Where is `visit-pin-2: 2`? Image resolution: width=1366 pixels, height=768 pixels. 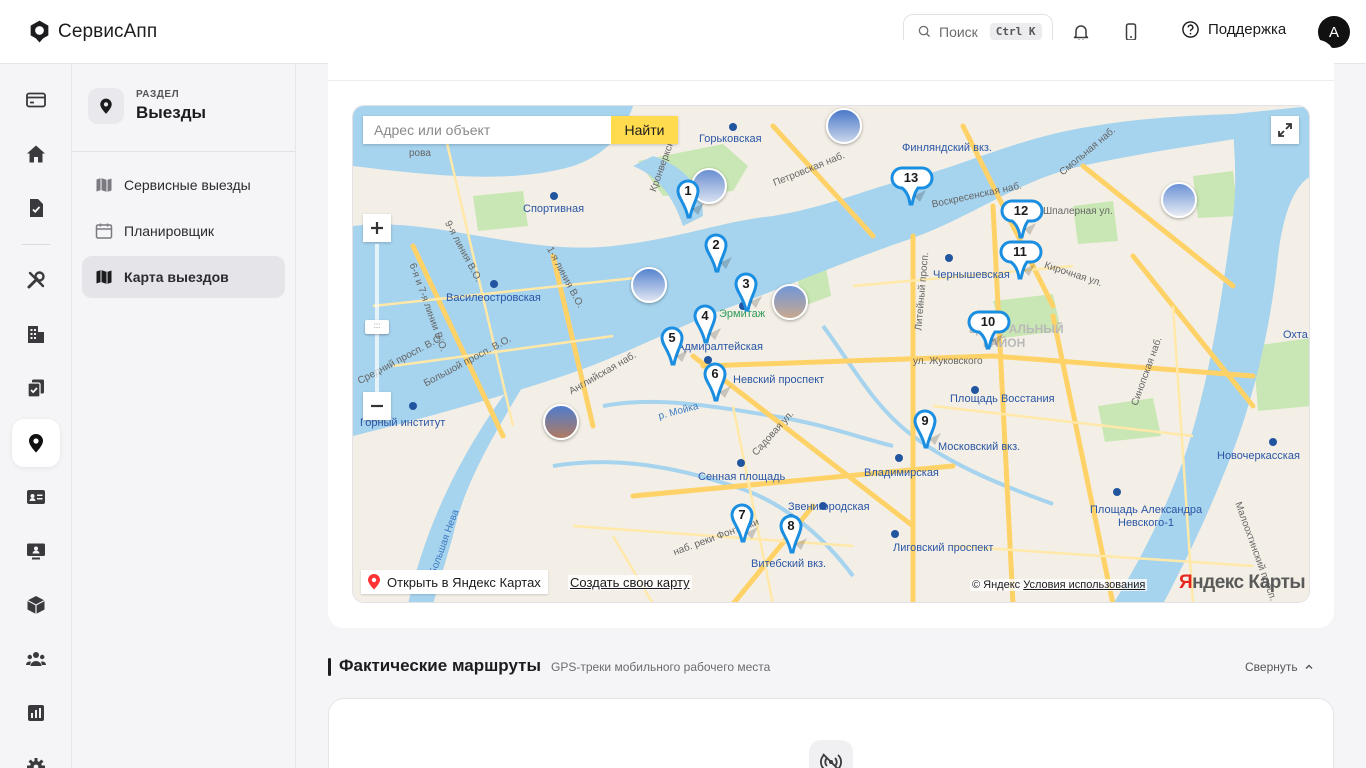 visit-pin-2: 2 is located at coordinates (721, 253).